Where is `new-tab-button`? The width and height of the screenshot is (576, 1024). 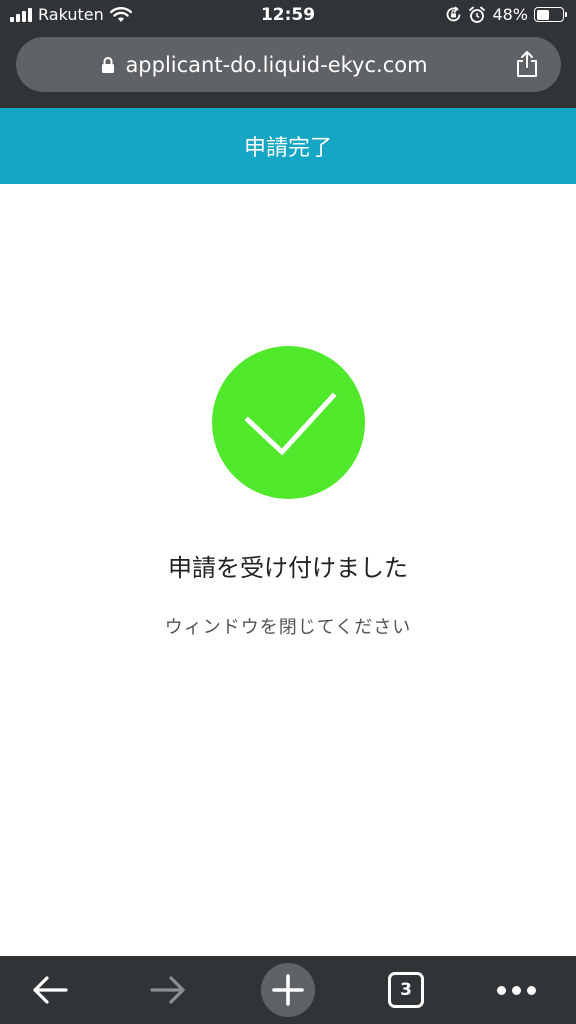
new-tab-button is located at coordinates (288, 990).